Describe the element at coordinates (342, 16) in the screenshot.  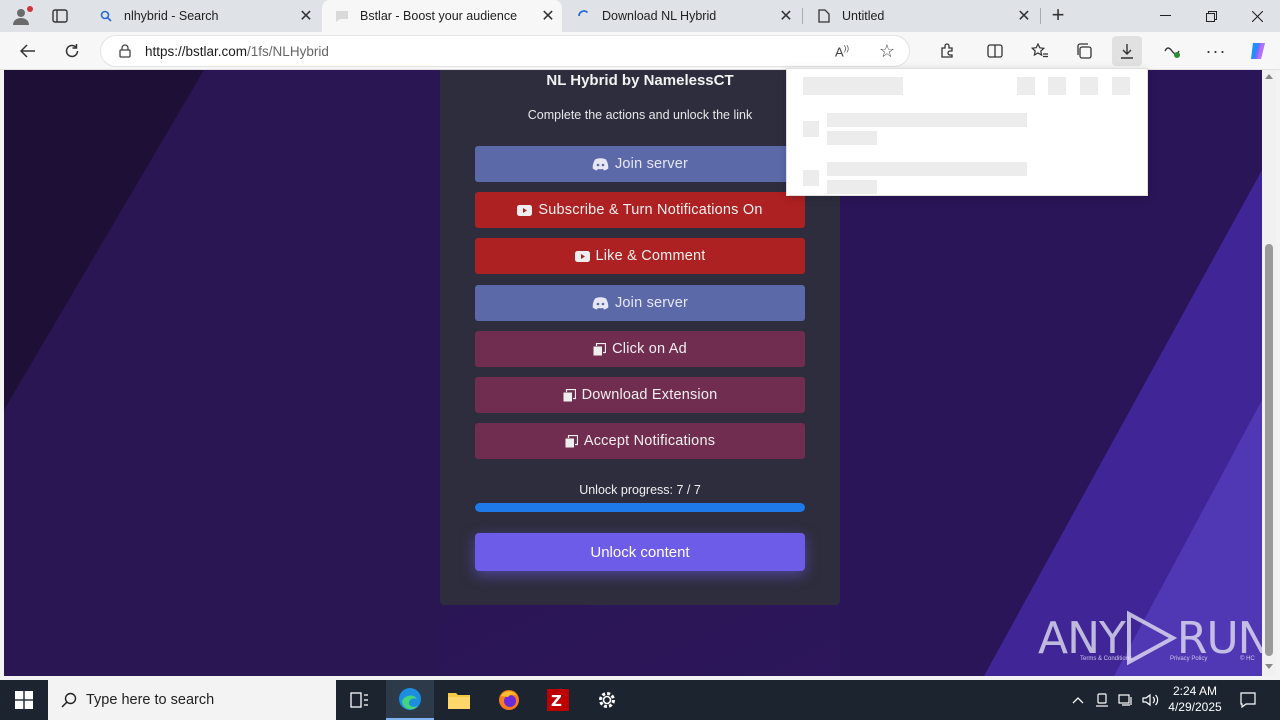
I see `bstlar-icon` at that location.